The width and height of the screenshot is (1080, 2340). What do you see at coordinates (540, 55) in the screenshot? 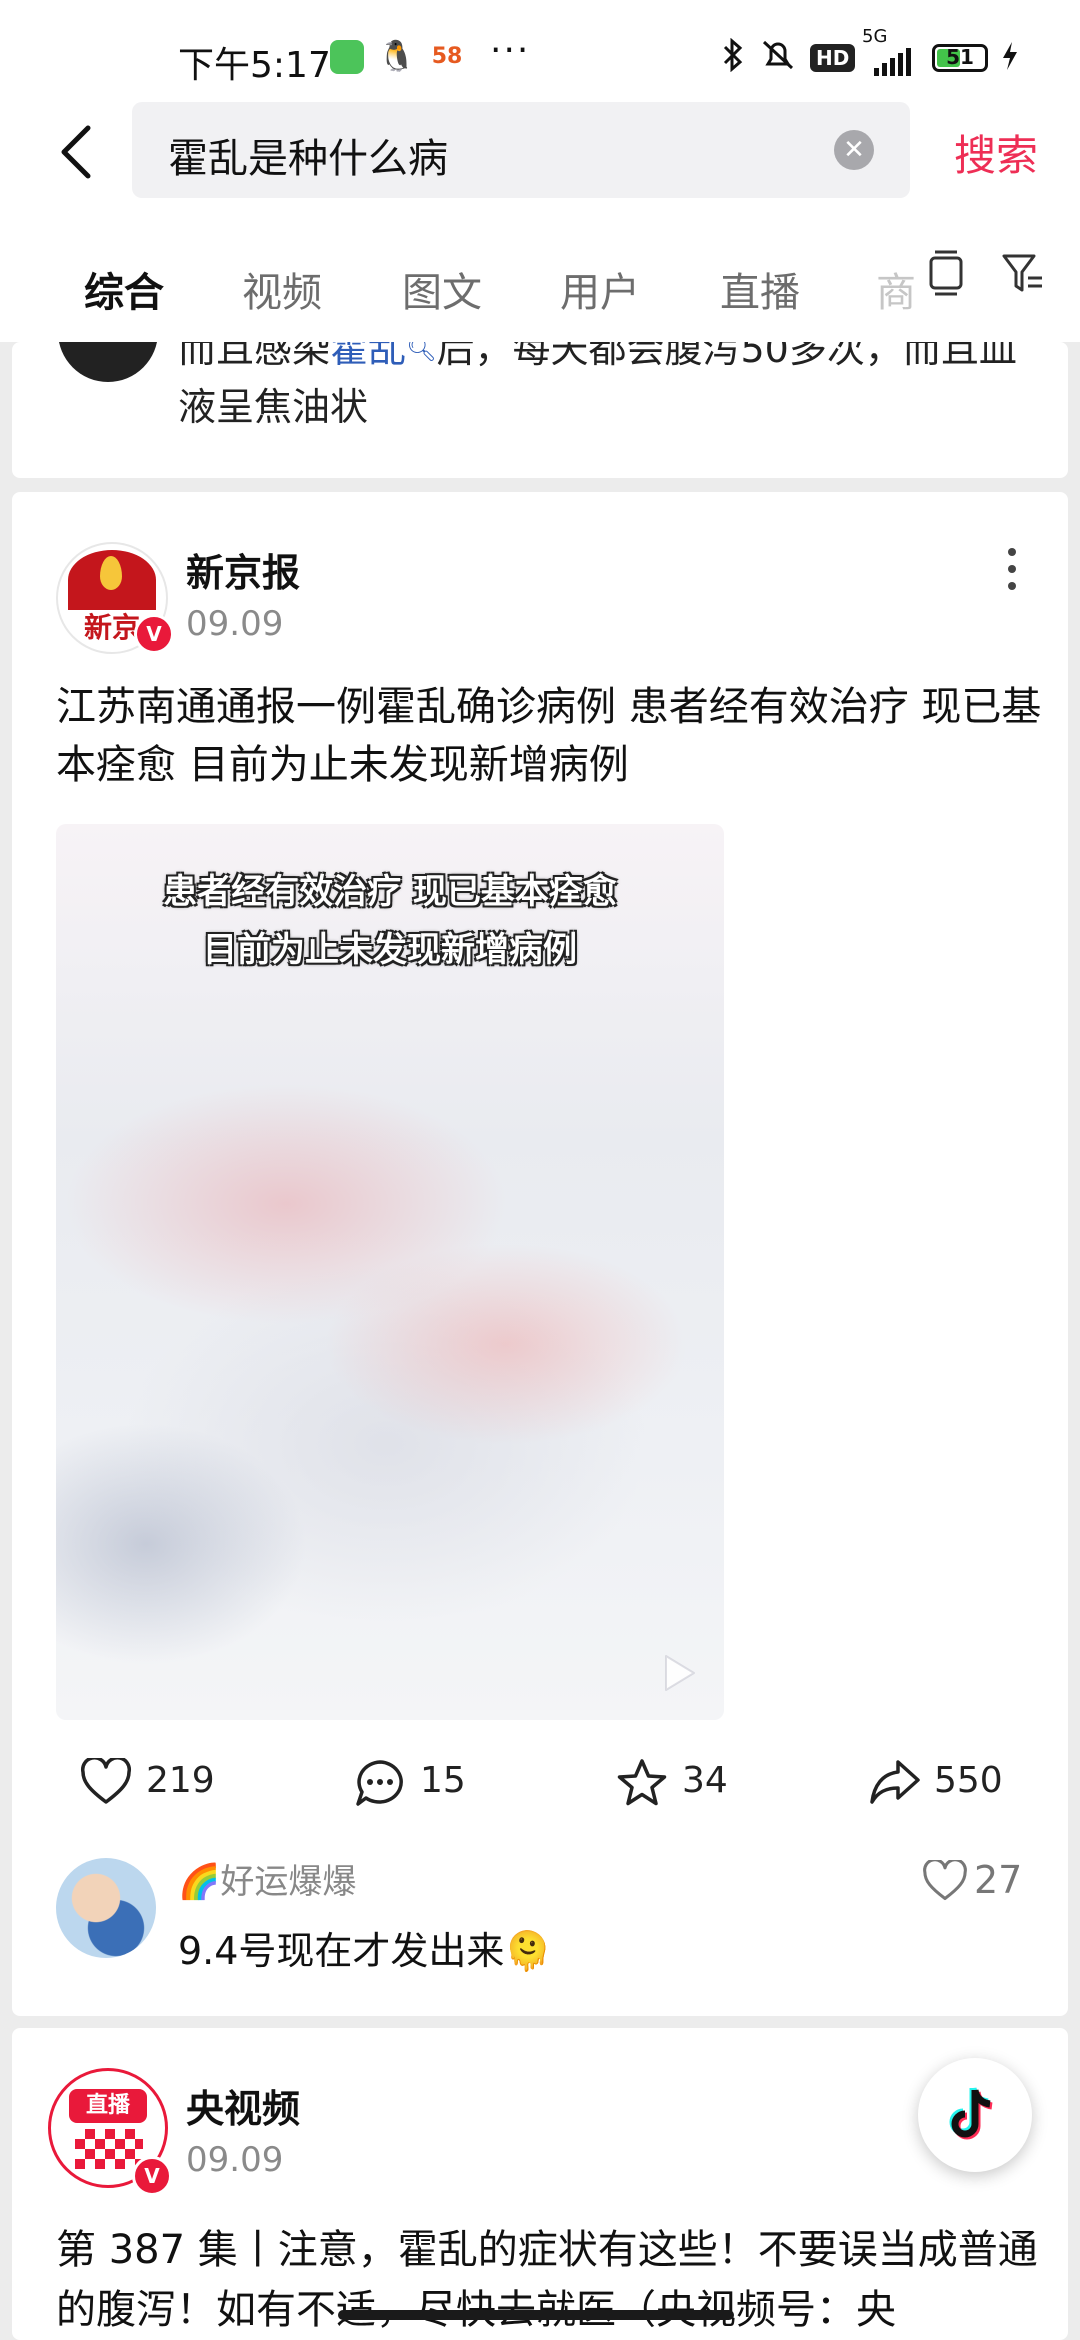
I see `status-bar: 下午5:17 🐧 58 ··· HD 5G 51` at bounding box center [540, 55].